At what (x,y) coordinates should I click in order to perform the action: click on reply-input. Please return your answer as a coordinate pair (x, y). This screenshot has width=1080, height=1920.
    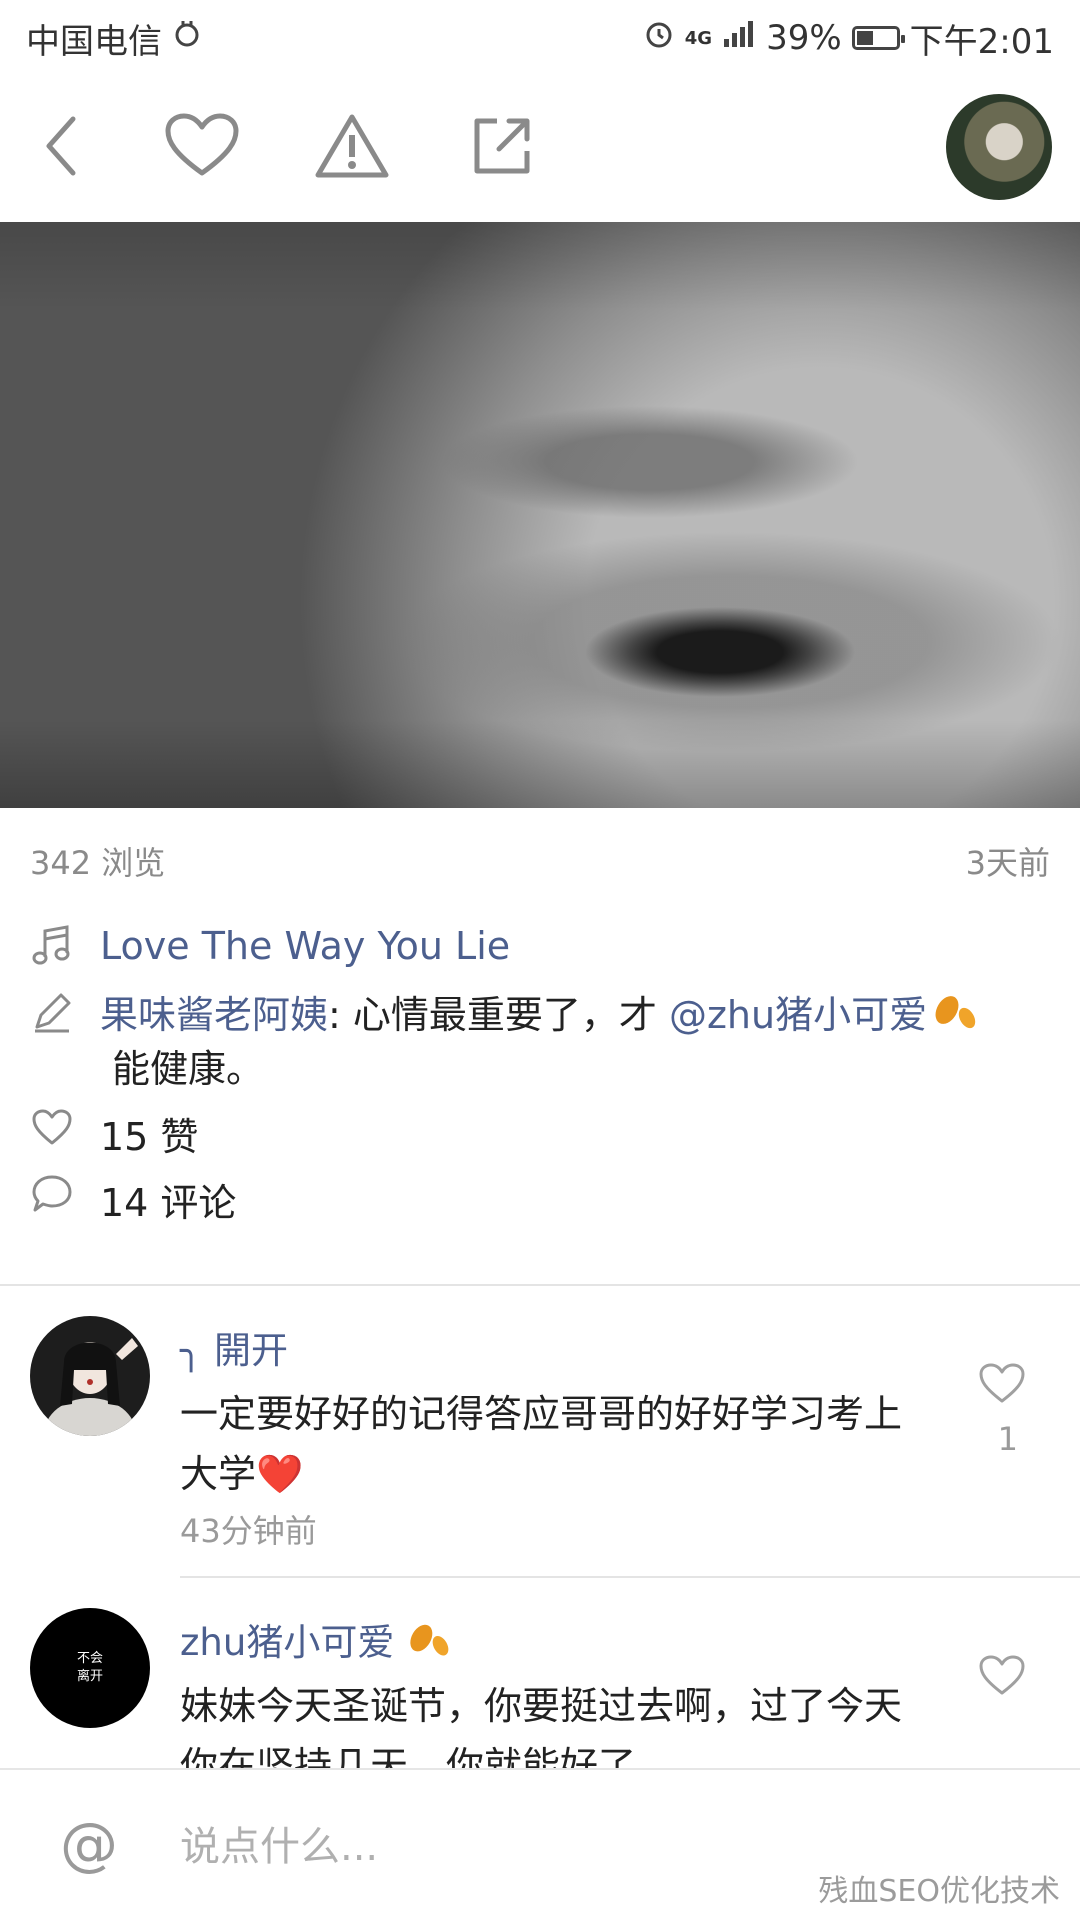
    Looking at the image, I should click on (460, 1847).